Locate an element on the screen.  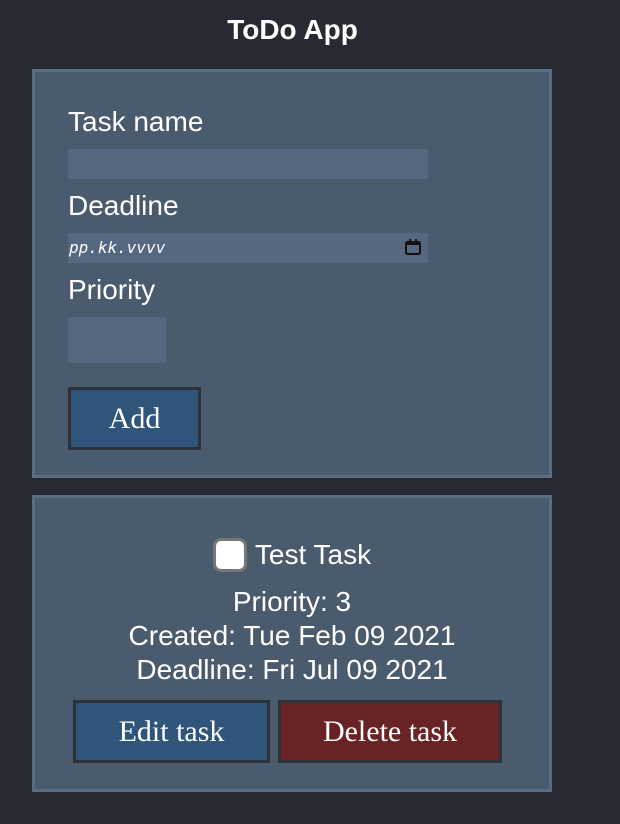
task-created-date: Created: Tue Feb 09 2021 is located at coordinates (292, 635).